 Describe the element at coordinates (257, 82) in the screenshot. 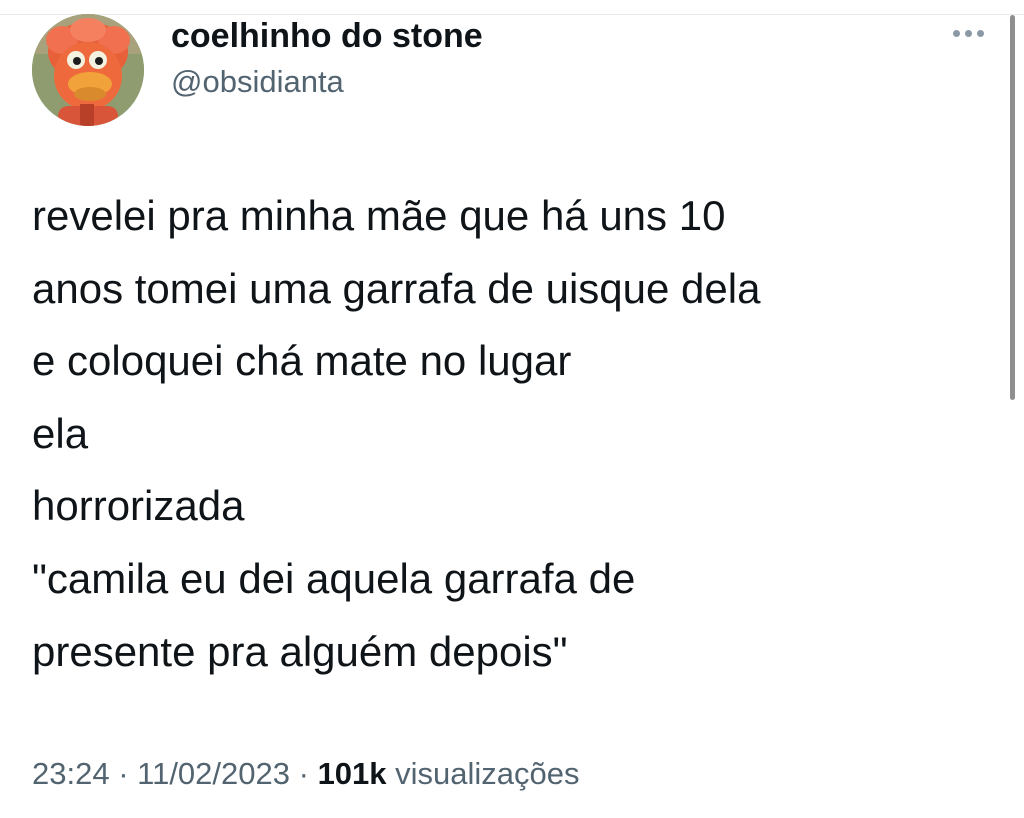

I see `author-handle: @obsidianta` at that location.